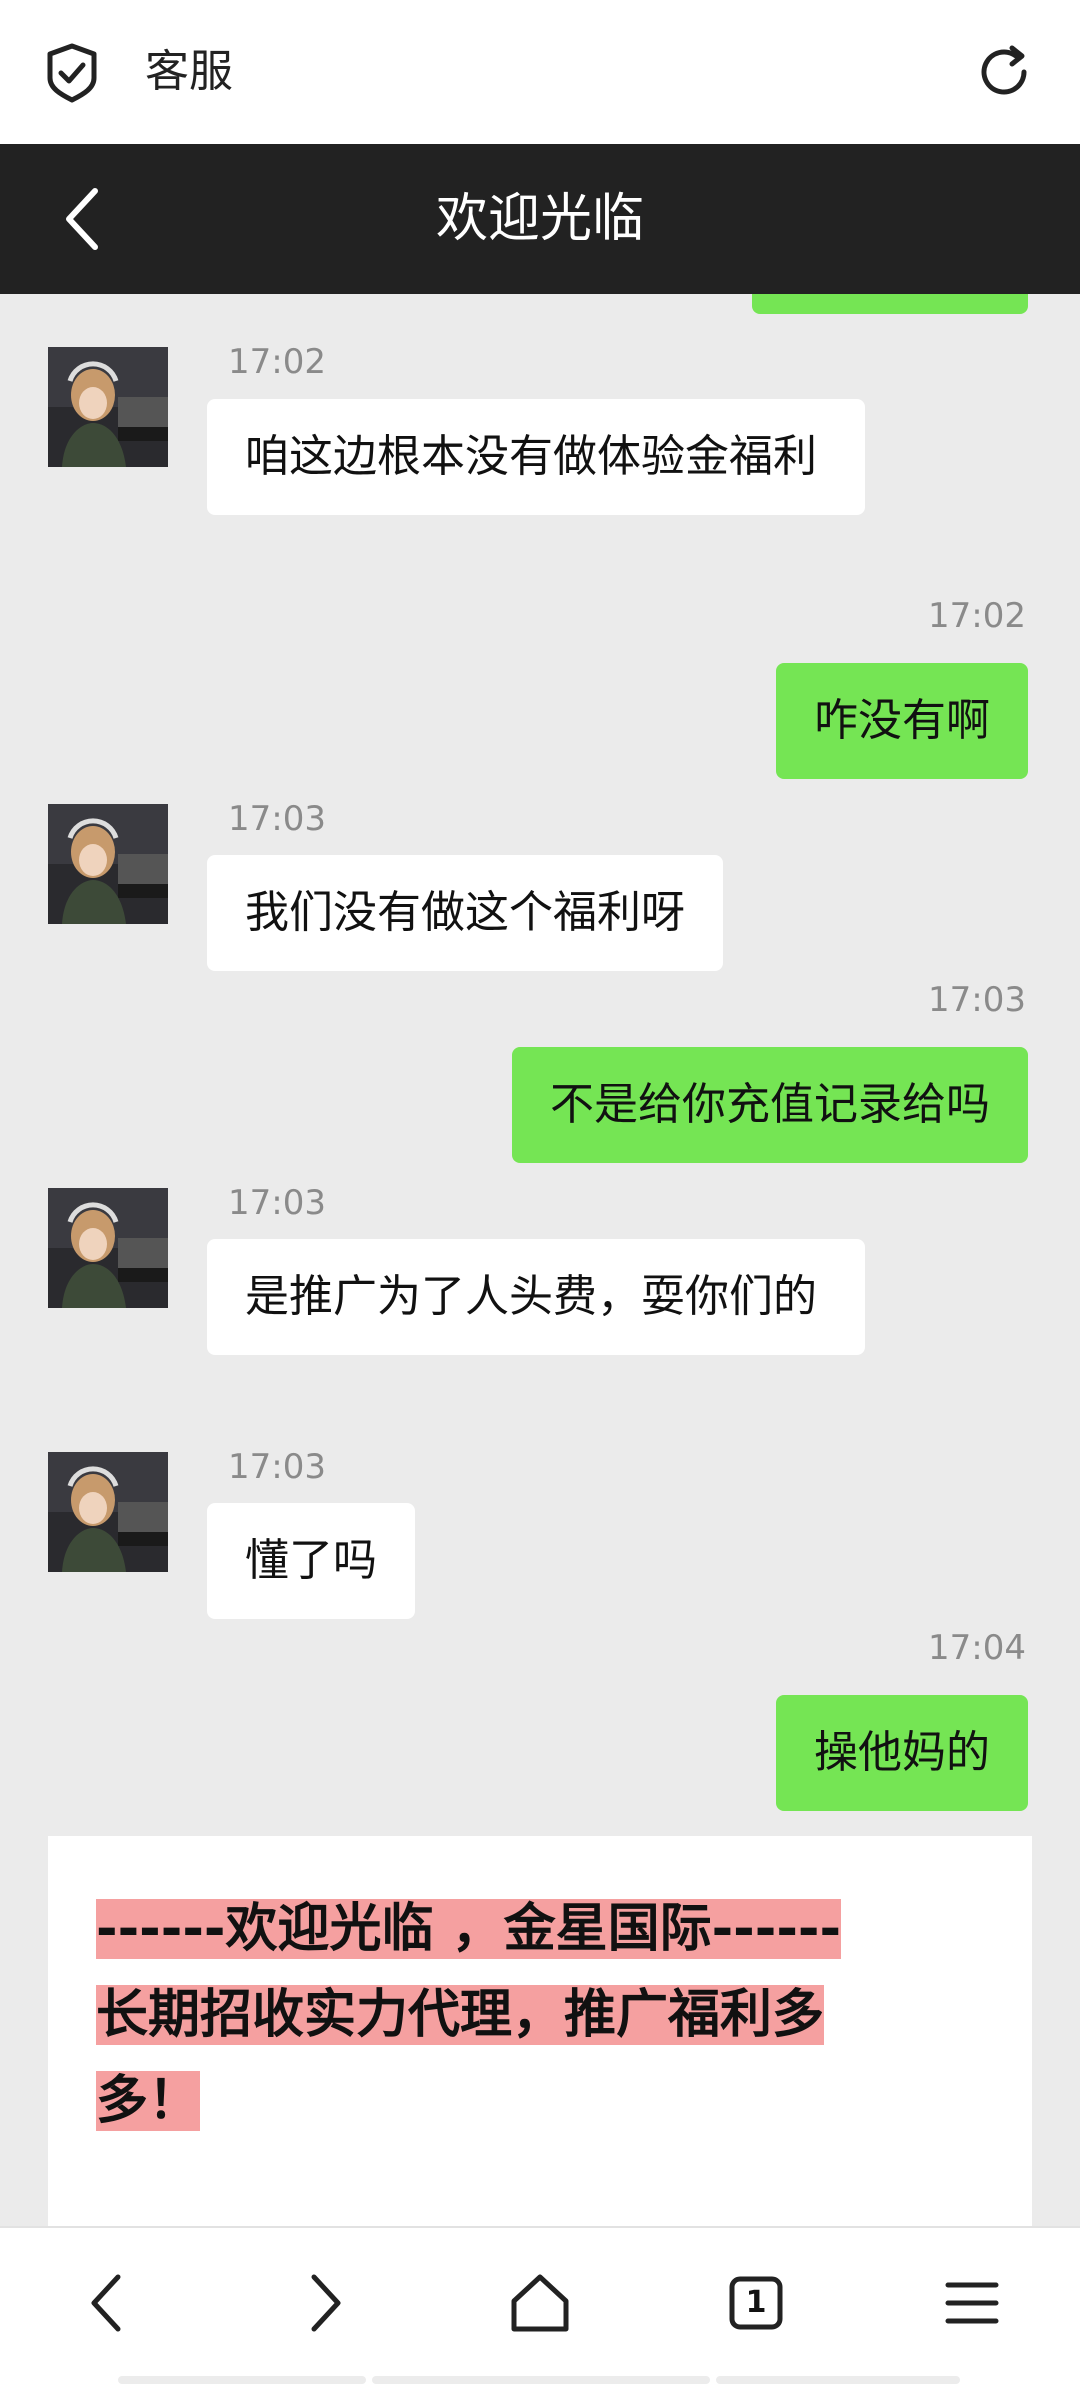  What do you see at coordinates (536, 1297) in the screenshot?
I see `incoming-message-bubble: 是推广为了人头费，耍你们的` at bounding box center [536, 1297].